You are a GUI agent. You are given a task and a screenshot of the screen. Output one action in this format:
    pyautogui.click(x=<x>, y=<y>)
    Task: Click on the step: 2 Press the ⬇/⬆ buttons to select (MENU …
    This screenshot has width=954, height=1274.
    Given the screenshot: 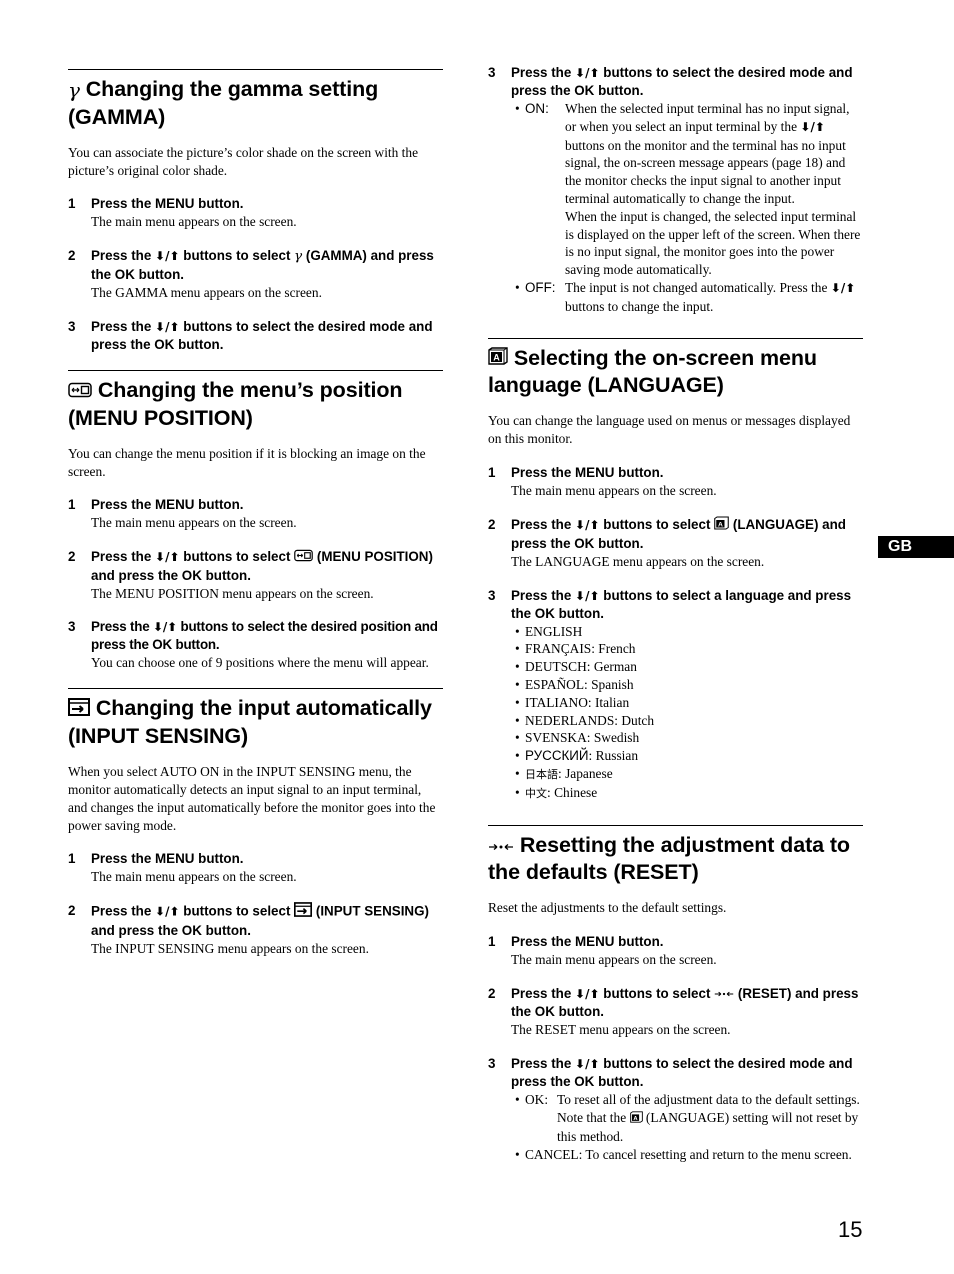 What is the action you would take?
    pyautogui.click(x=255, y=575)
    